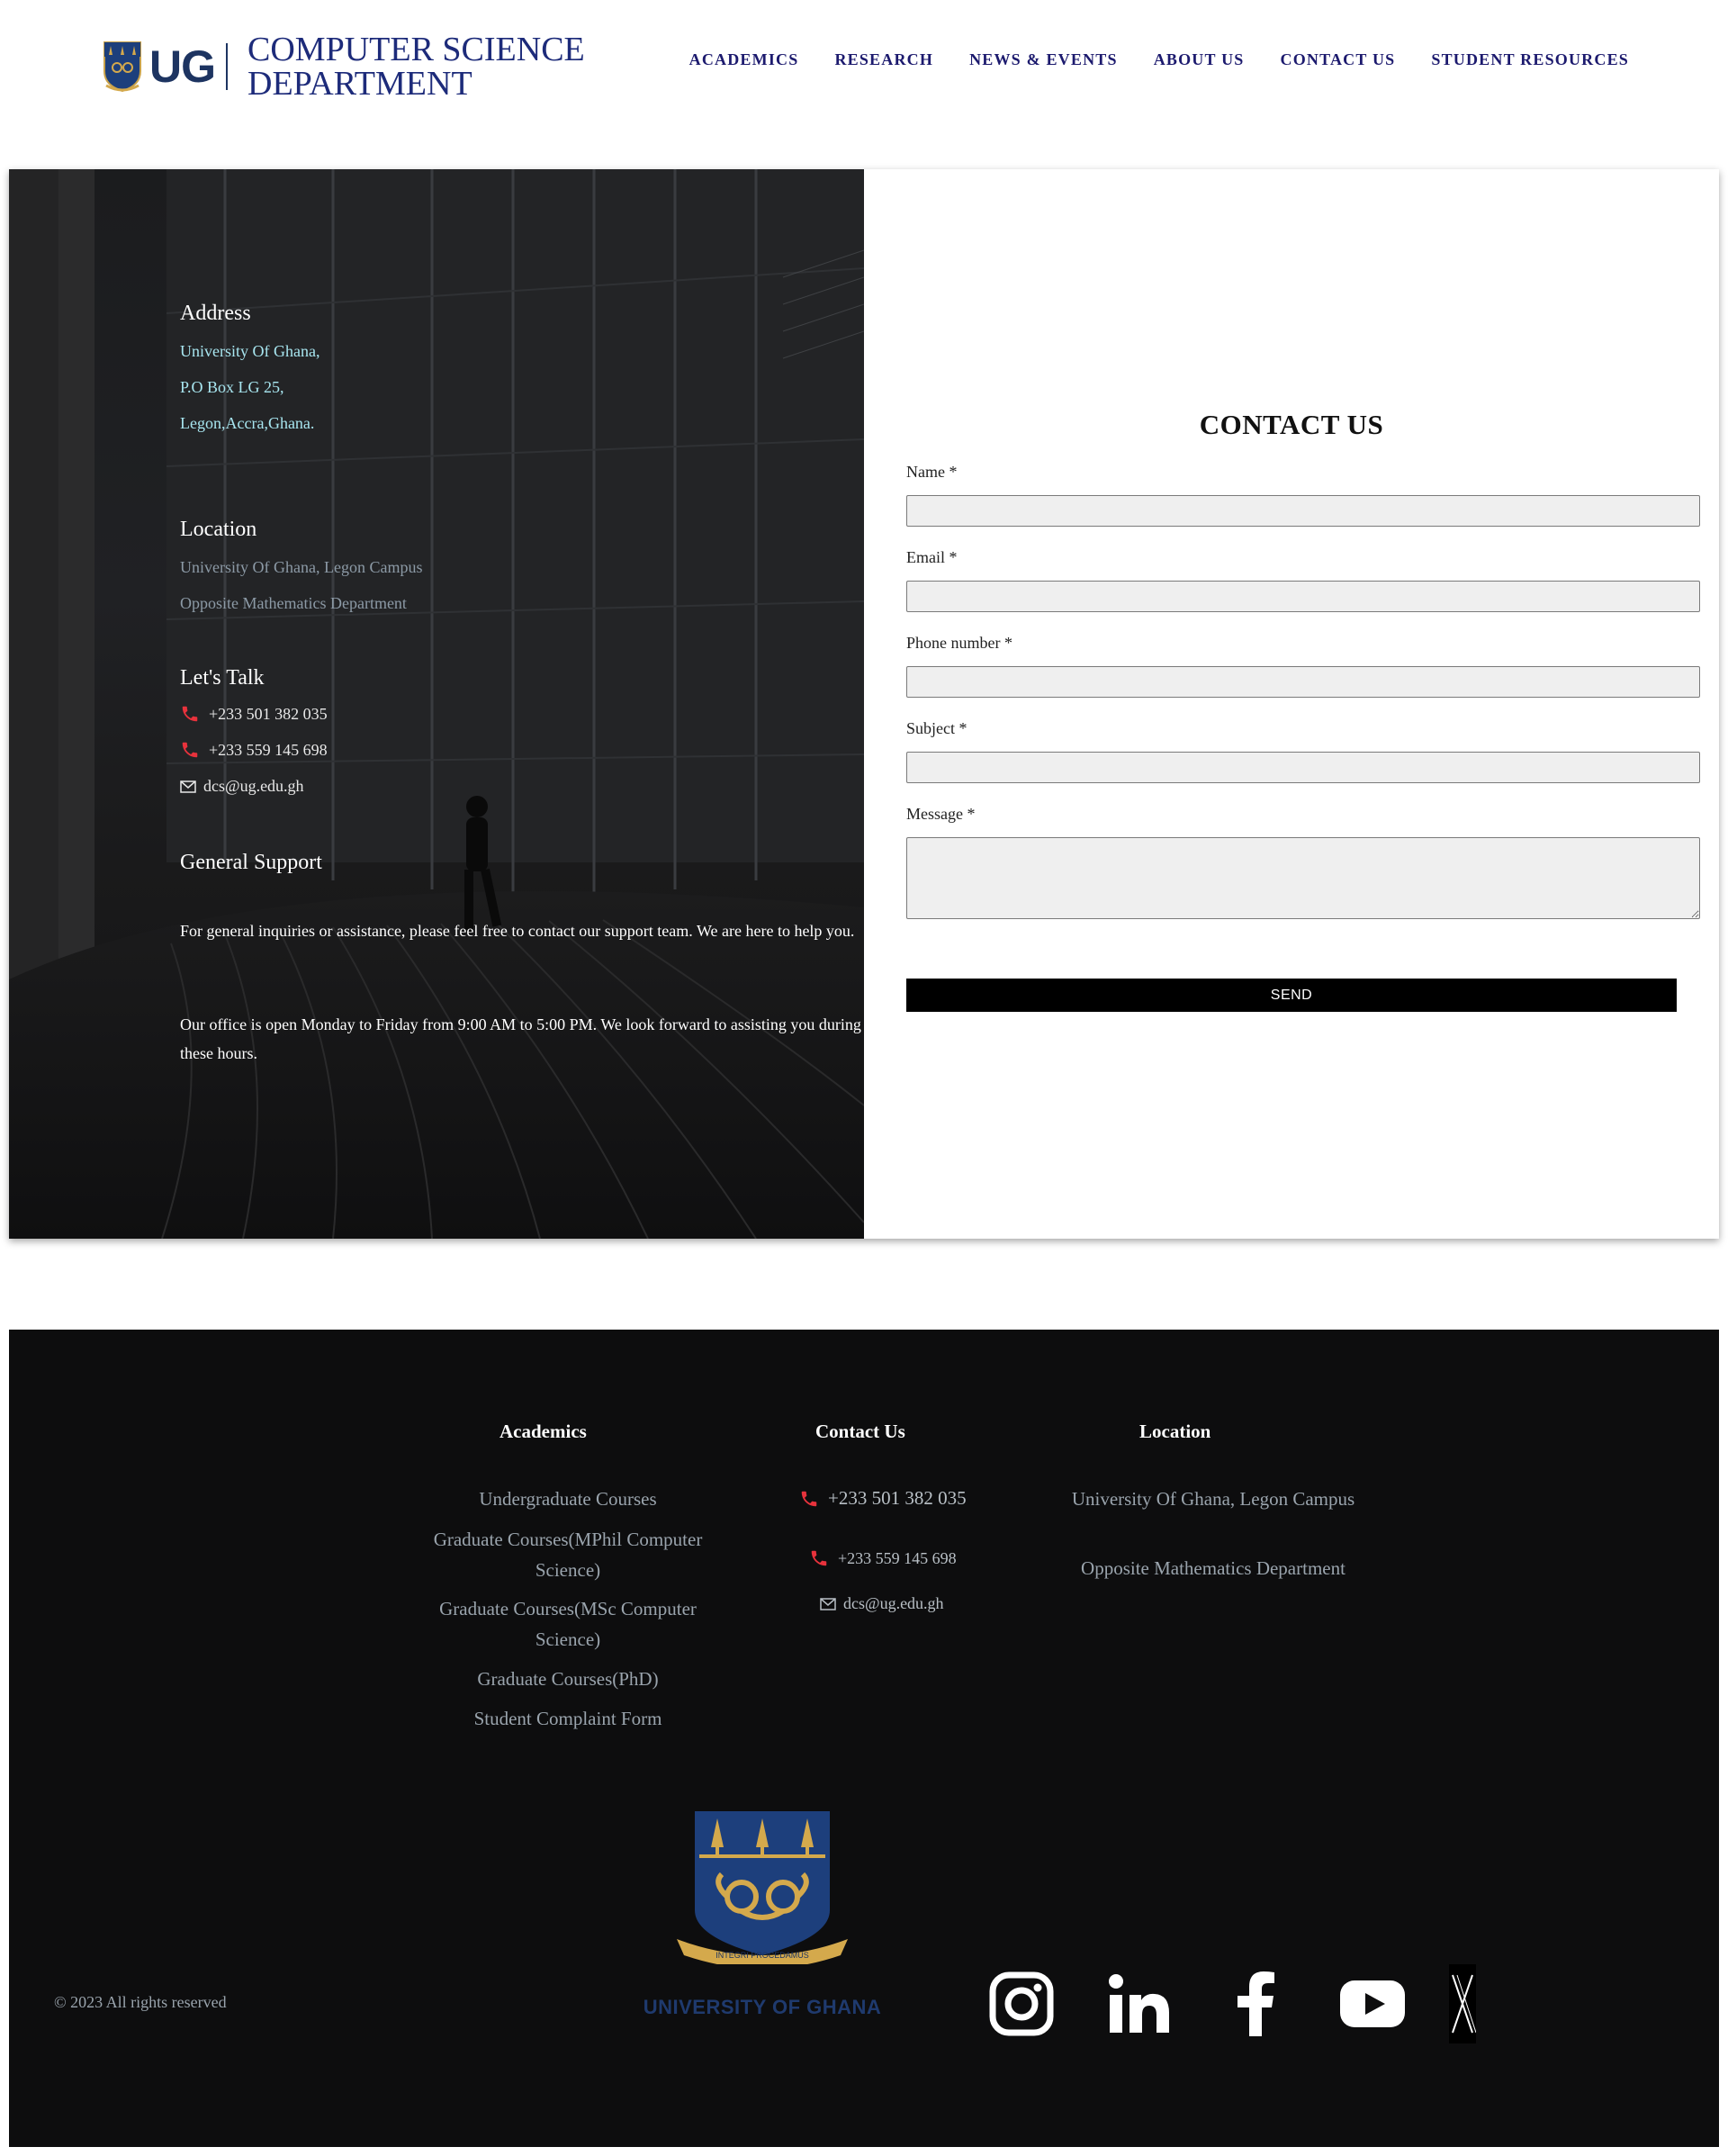  Describe the element at coordinates (227, 66) in the screenshot. I see `logo-divider` at that location.